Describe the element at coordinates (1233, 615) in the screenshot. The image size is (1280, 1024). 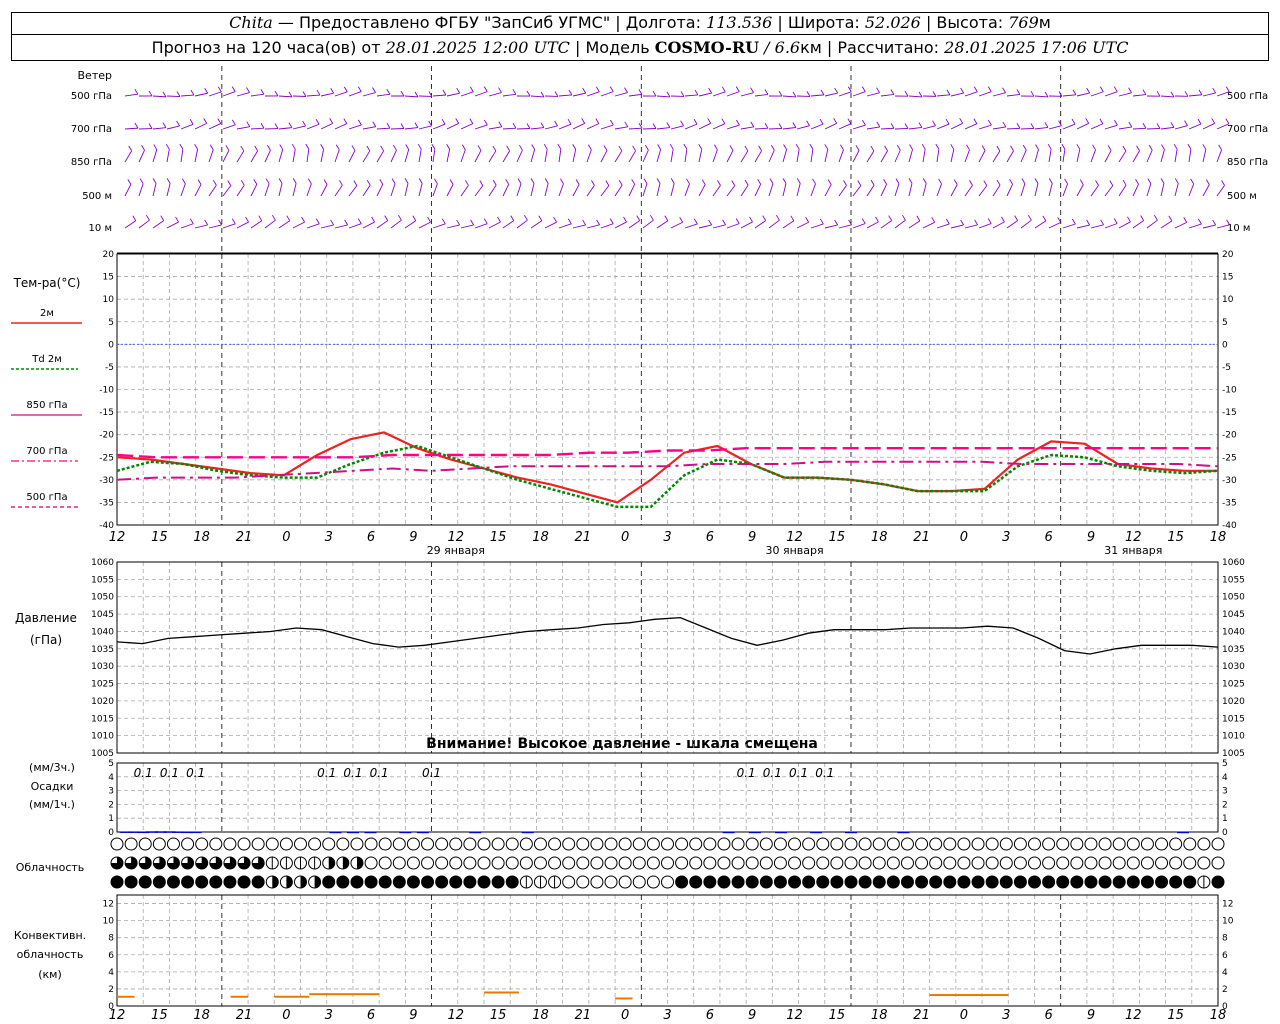
I see `pres-ytick-right: 1045` at that location.